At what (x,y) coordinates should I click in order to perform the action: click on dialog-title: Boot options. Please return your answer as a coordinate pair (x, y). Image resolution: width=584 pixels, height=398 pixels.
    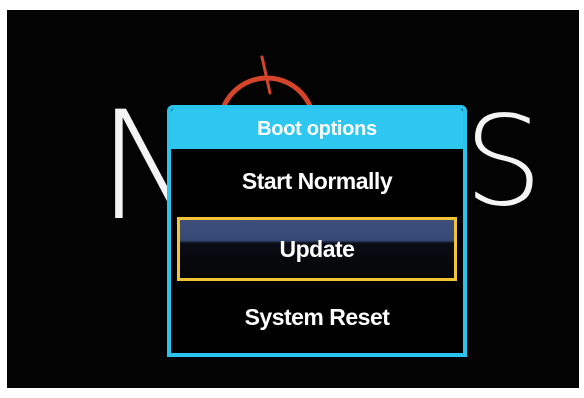
    Looking at the image, I should click on (317, 128).